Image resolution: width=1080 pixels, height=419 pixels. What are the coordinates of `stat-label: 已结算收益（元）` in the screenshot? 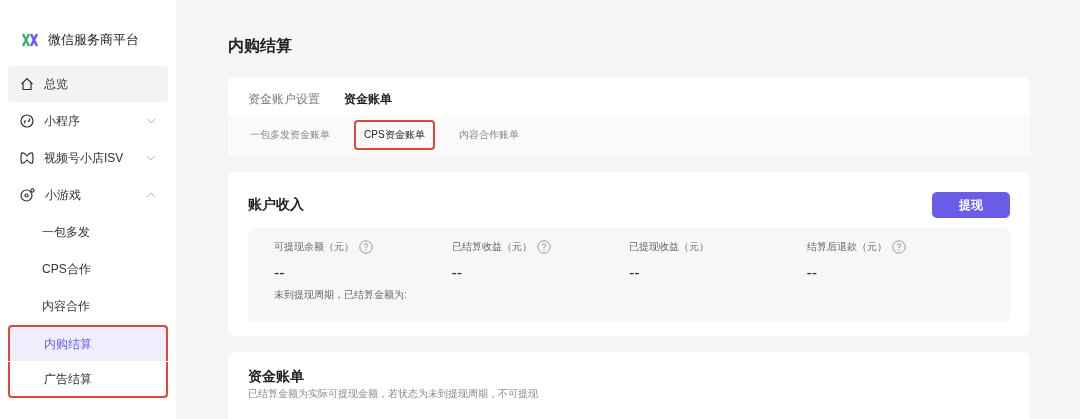 It's located at (491, 247).